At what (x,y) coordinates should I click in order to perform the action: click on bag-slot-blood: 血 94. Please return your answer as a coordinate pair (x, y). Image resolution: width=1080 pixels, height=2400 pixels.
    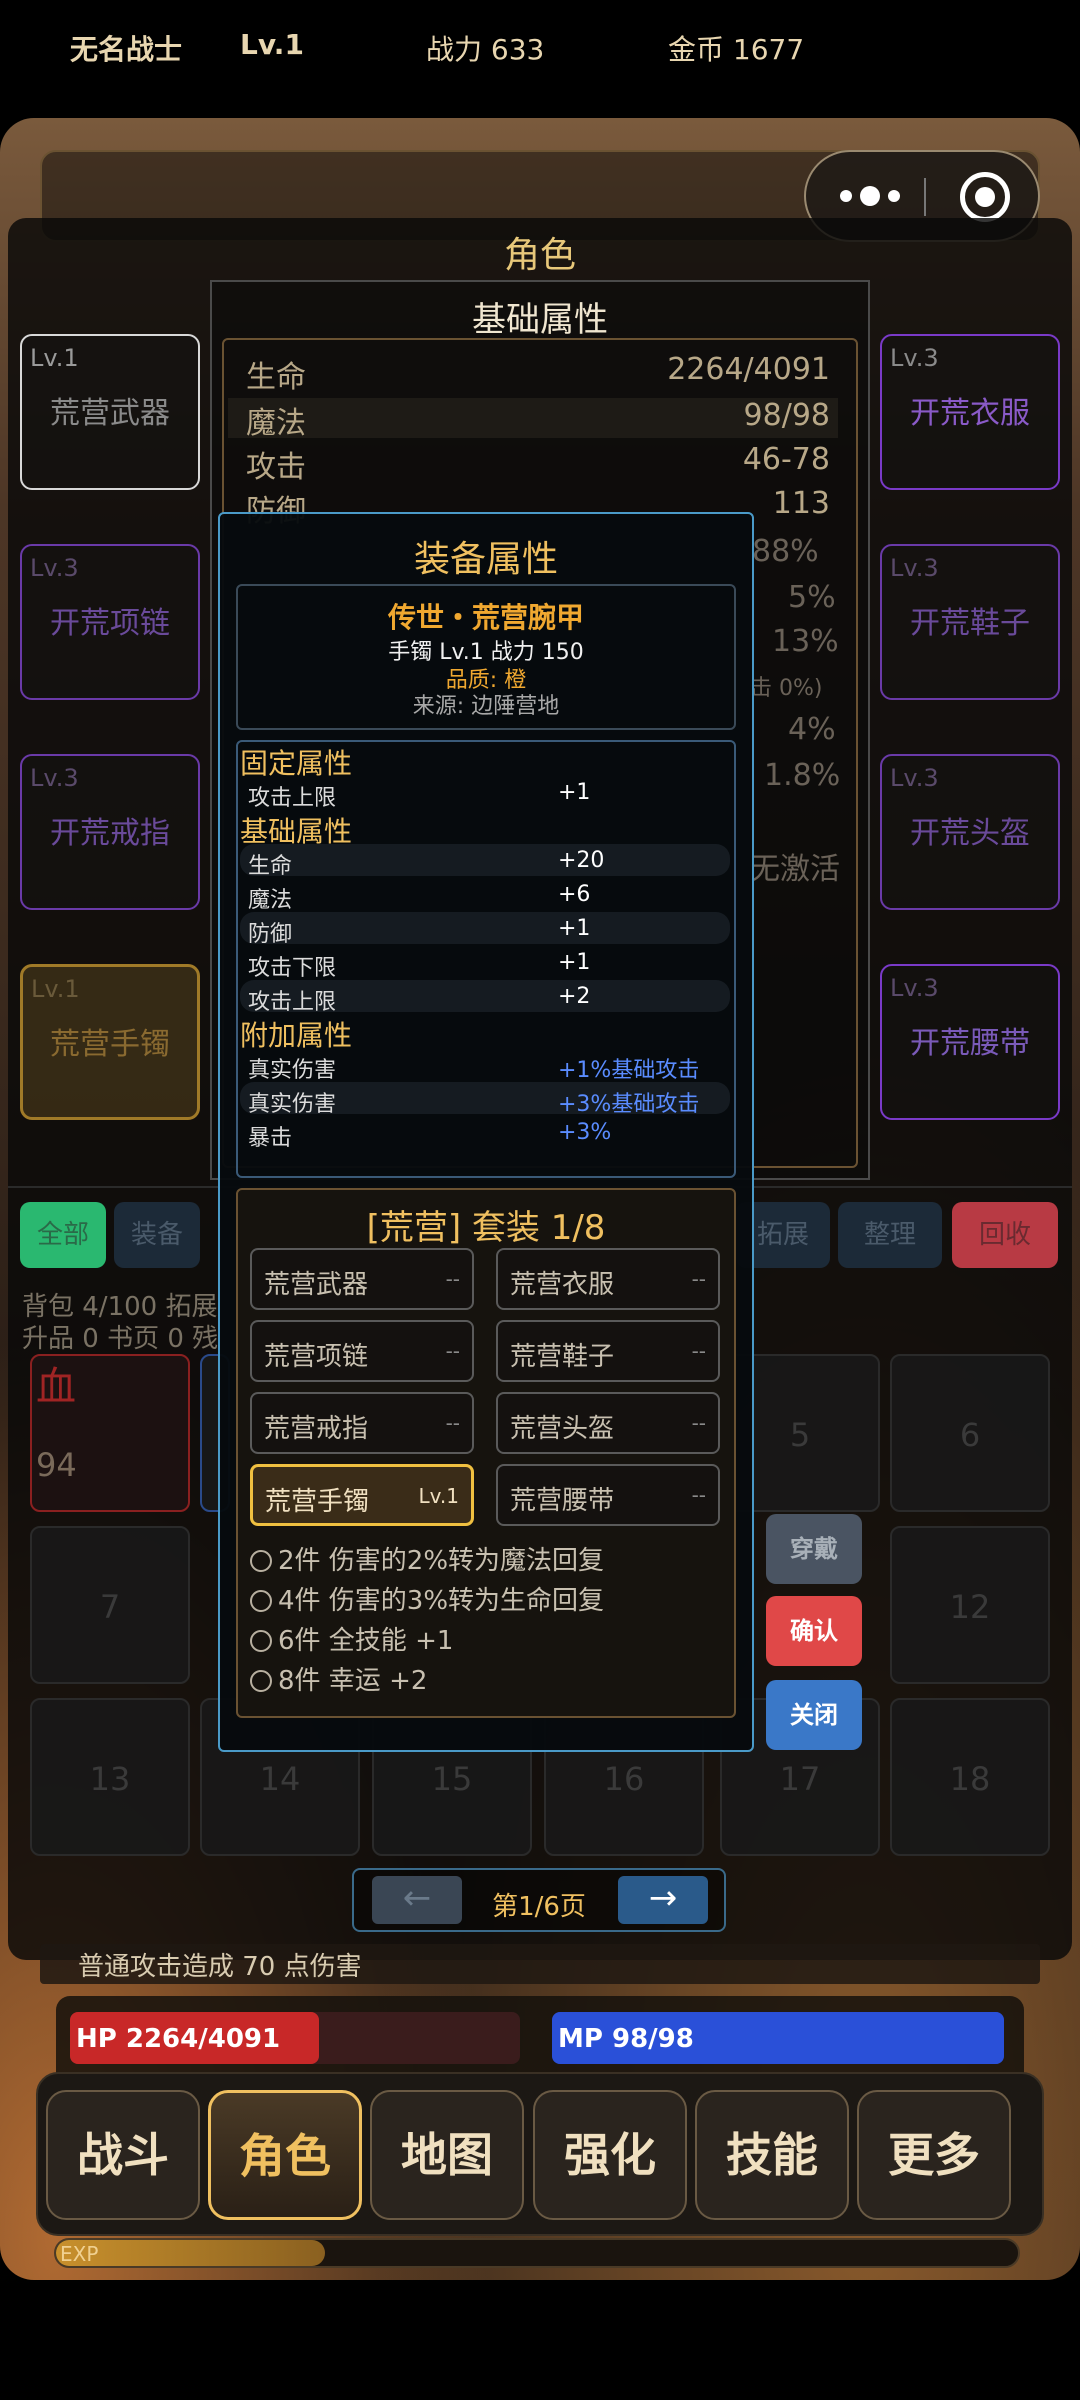
    Looking at the image, I should click on (110, 1433).